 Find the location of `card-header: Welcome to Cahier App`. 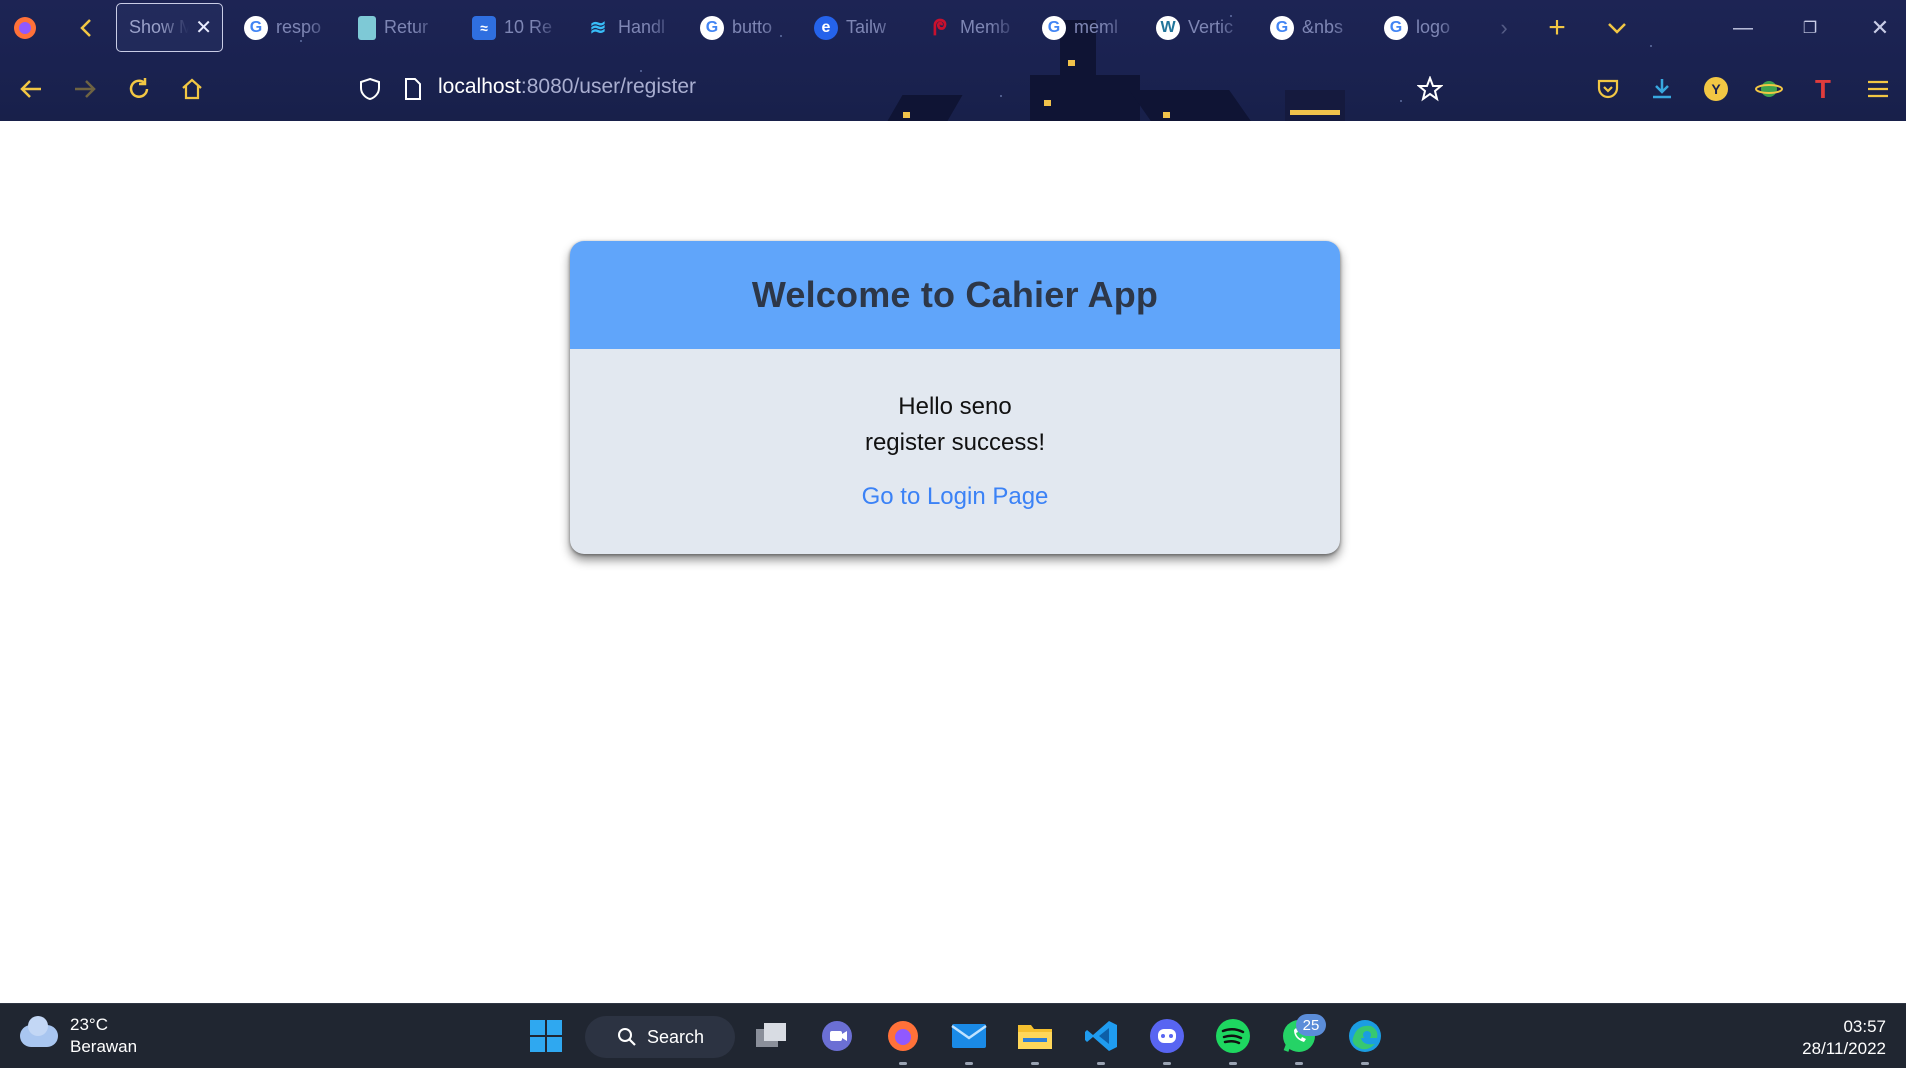

card-header: Welcome to Cahier App is located at coordinates (955, 295).